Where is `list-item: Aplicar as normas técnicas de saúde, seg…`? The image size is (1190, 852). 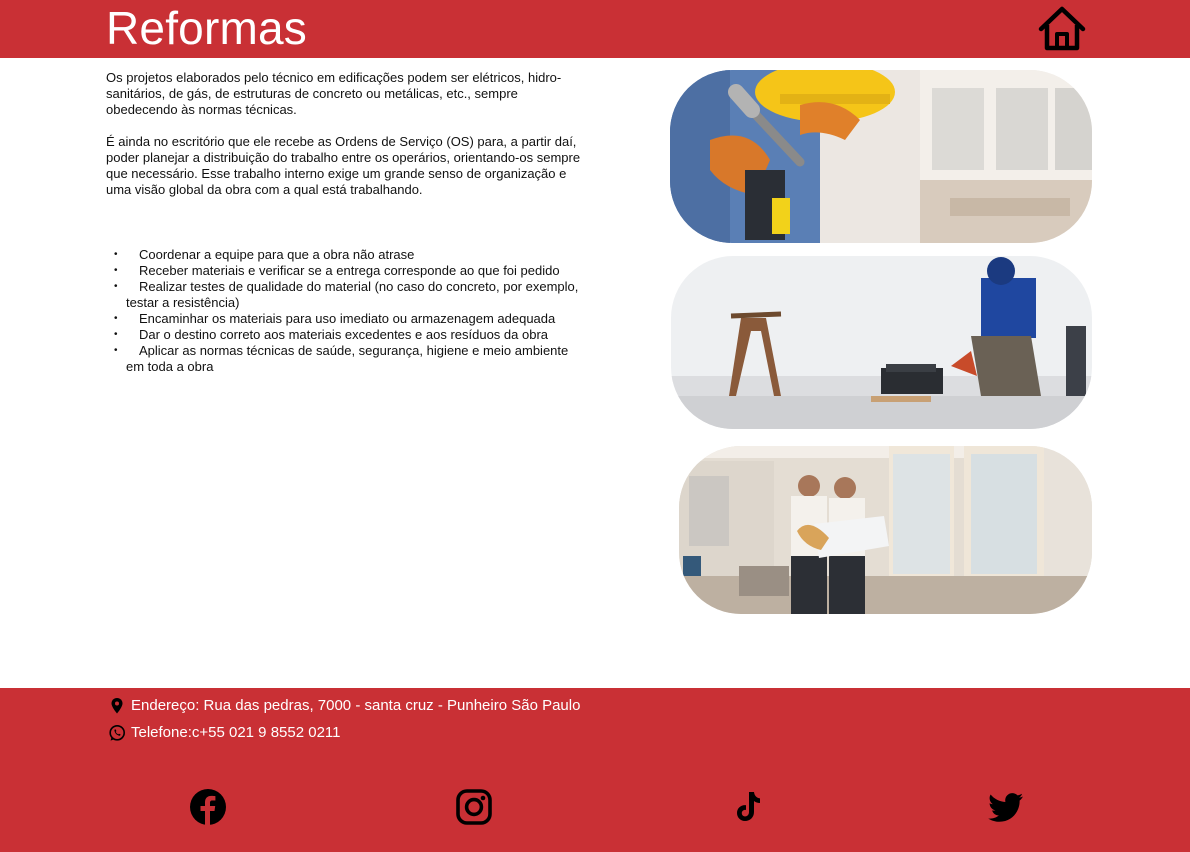
list-item: Aplicar as normas técnicas de saúde, seg… is located at coordinates (345, 359).